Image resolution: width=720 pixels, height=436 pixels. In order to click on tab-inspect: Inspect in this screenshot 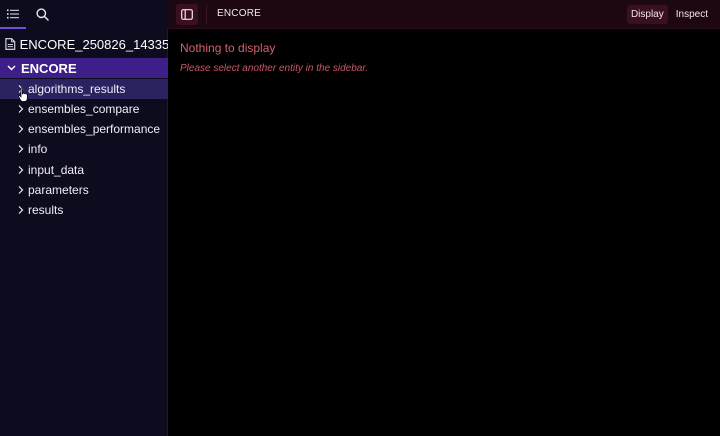, I will do `click(692, 14)`.